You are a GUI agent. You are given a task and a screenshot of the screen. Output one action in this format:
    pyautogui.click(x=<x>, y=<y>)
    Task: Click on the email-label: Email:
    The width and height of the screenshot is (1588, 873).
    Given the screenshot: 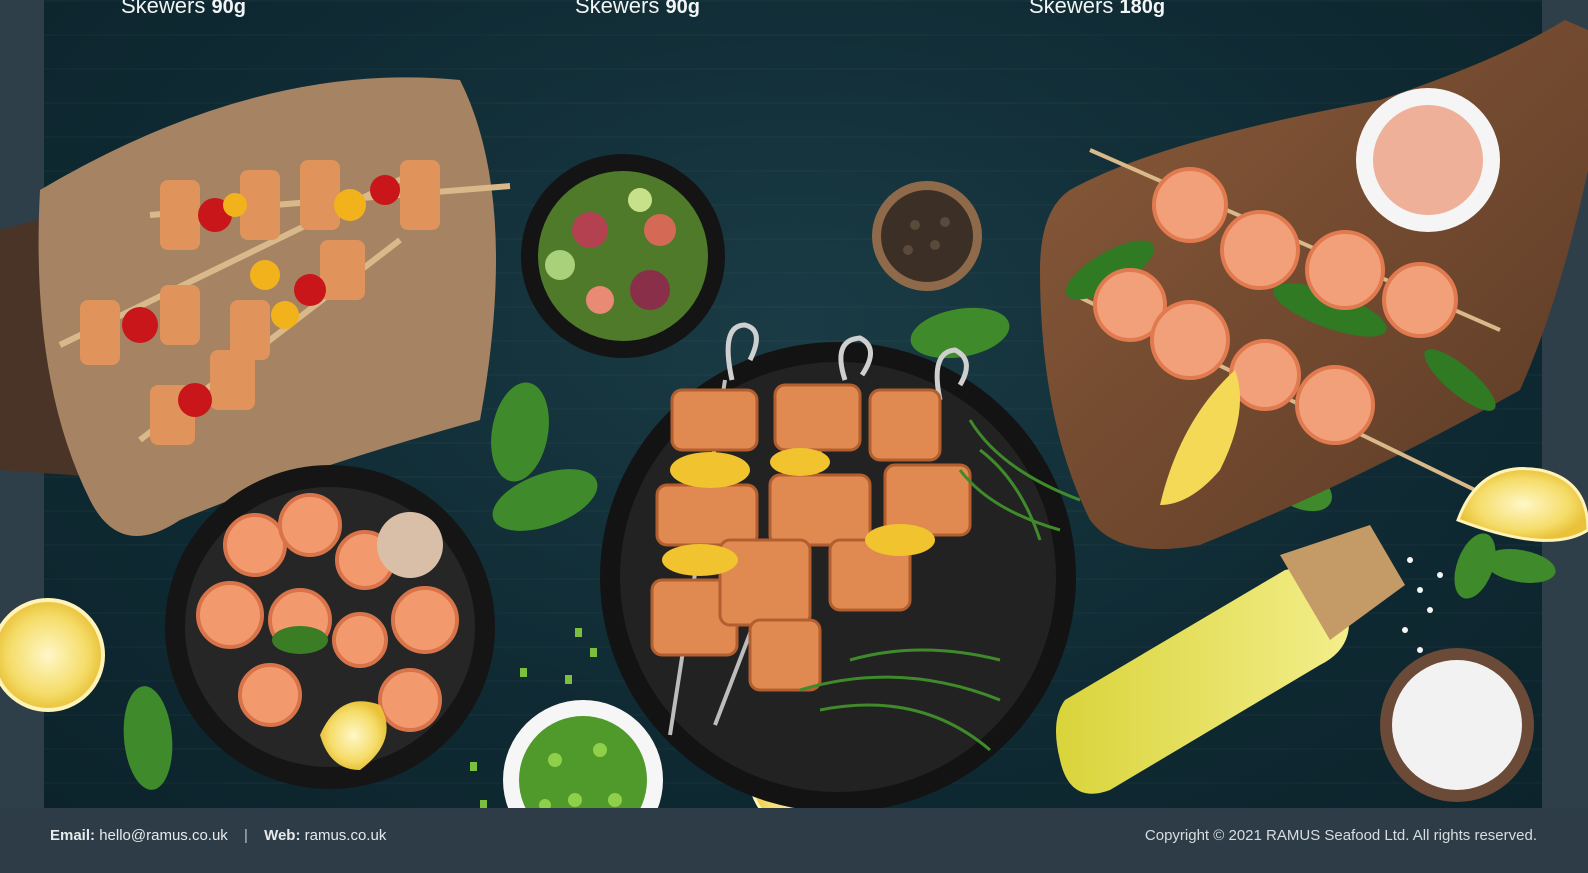 What is the action you would take?
    pyautogui.click(x=73, y=835)
    